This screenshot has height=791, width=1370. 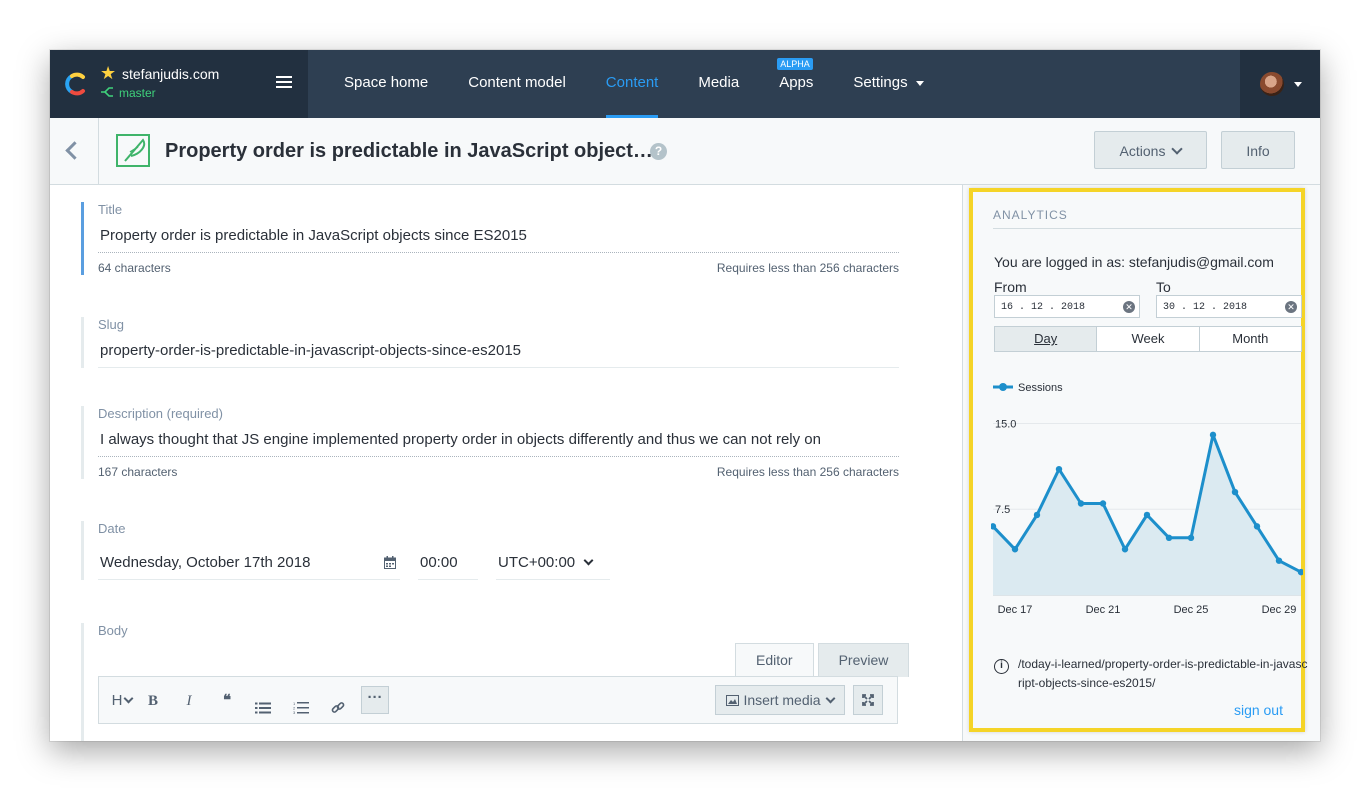 What do you see at coordinates (189, 701) in the screenshot?
I see `italic-button: I` at bounding box center [189, 701].